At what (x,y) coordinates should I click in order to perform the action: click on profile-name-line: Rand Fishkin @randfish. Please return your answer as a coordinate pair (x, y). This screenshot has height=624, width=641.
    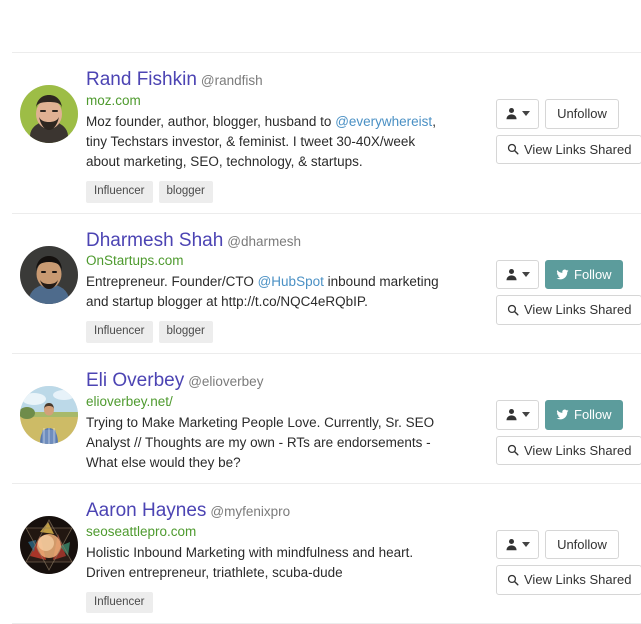
    Looking at the image, I should click on (286, 80).